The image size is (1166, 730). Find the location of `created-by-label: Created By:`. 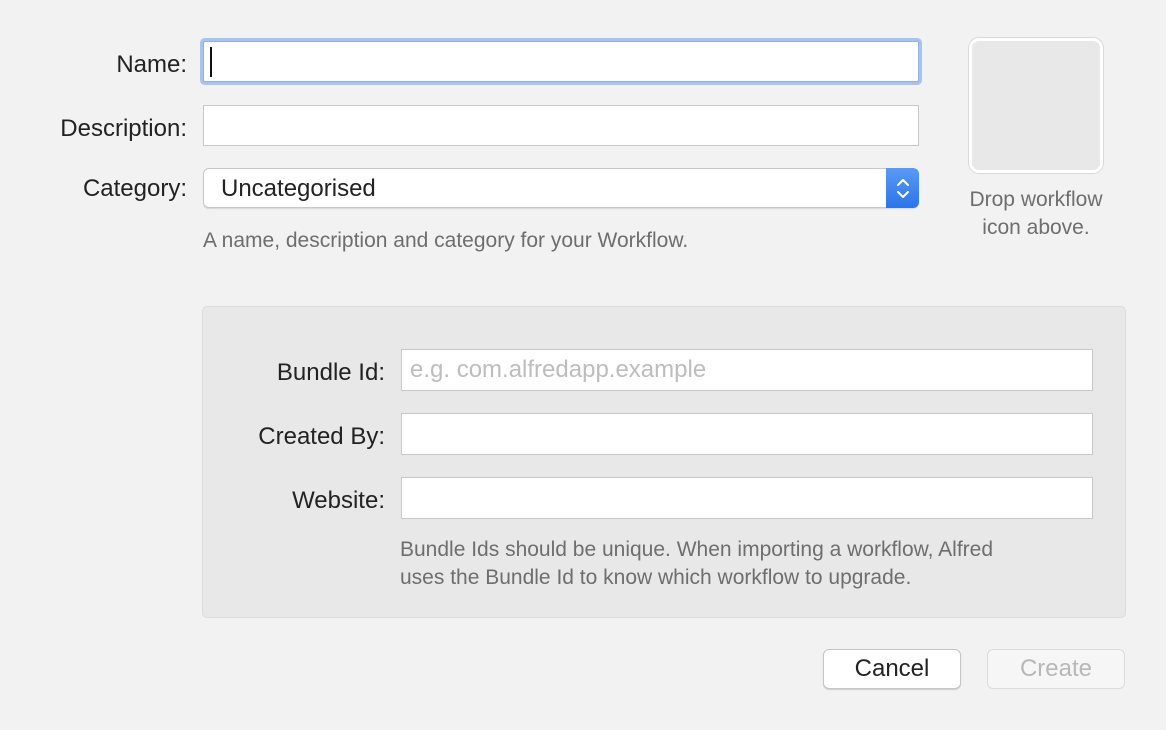

created-by-label: Created By: is located at coordinates (321, 436).